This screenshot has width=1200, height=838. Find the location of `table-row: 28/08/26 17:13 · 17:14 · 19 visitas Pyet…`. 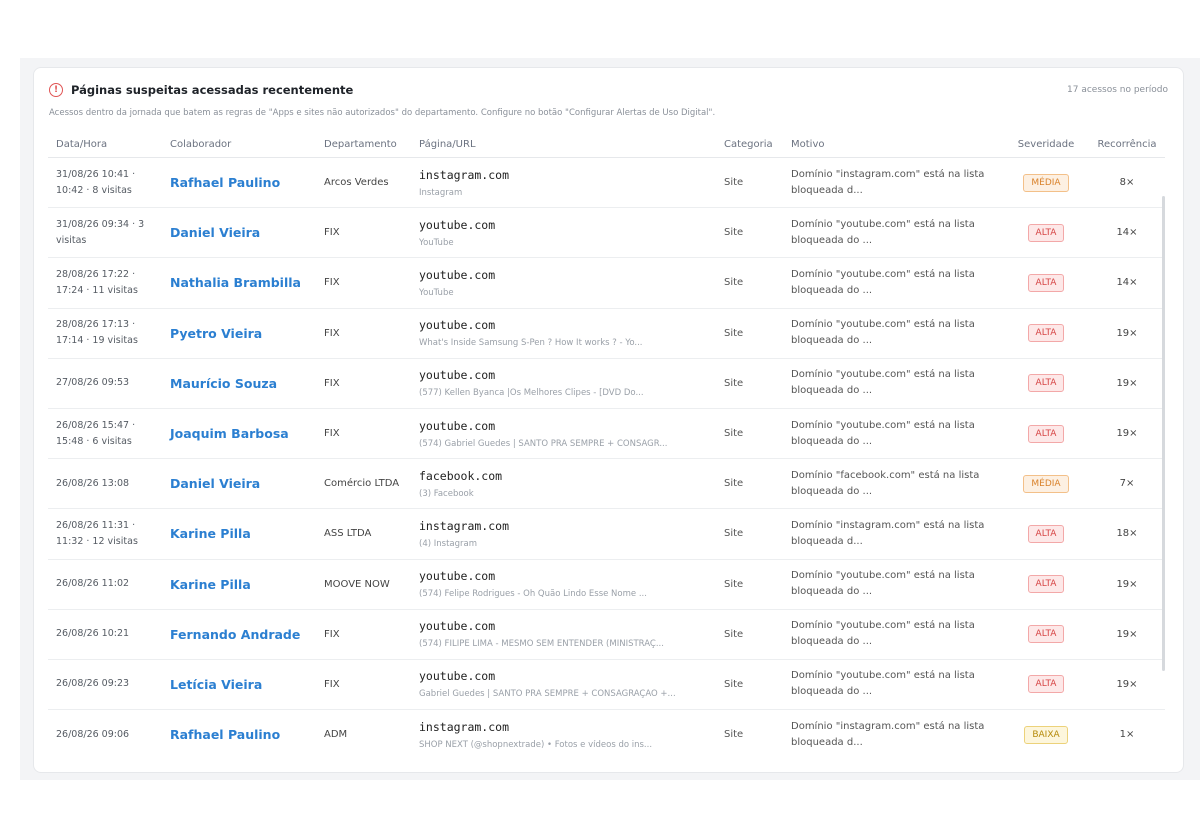

table-row: 28/08/26 17:13 · 17:14 · 19 visitas Pyet… is located at coordinates (606, 333).